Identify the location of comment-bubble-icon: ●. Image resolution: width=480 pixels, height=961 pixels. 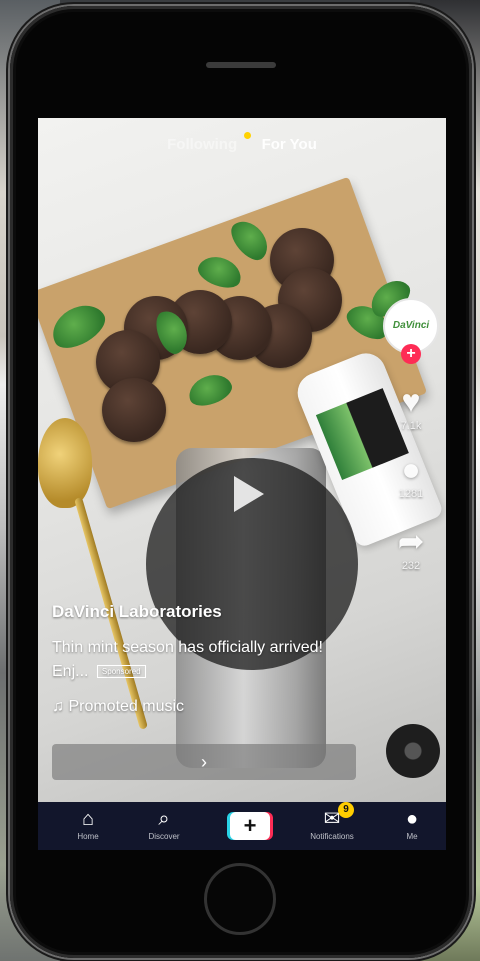
(411, 469).